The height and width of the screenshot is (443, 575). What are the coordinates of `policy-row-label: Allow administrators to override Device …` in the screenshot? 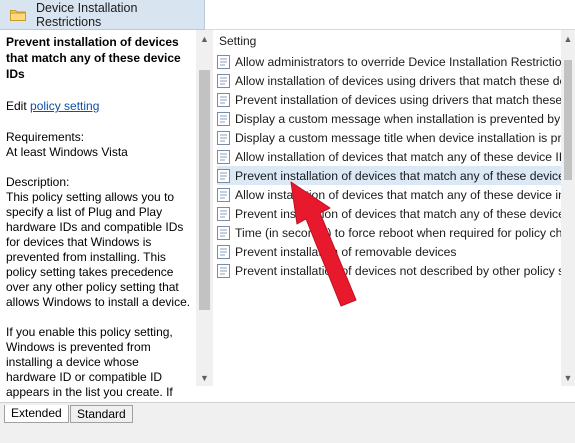 It's located at (405, 61).